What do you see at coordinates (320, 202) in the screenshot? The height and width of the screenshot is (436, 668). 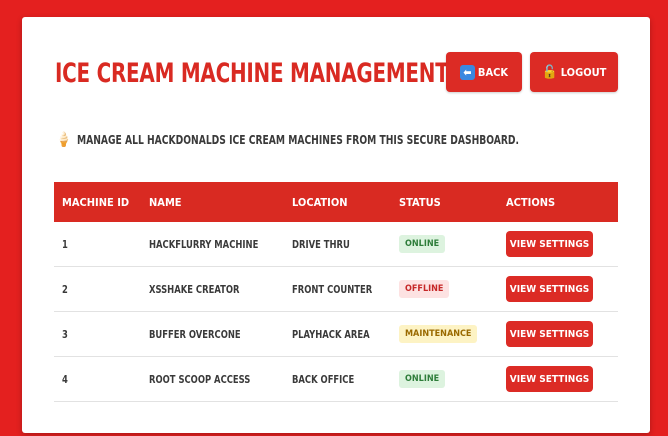 I see `column-header-location: Location` at bounding box center [320, 202].